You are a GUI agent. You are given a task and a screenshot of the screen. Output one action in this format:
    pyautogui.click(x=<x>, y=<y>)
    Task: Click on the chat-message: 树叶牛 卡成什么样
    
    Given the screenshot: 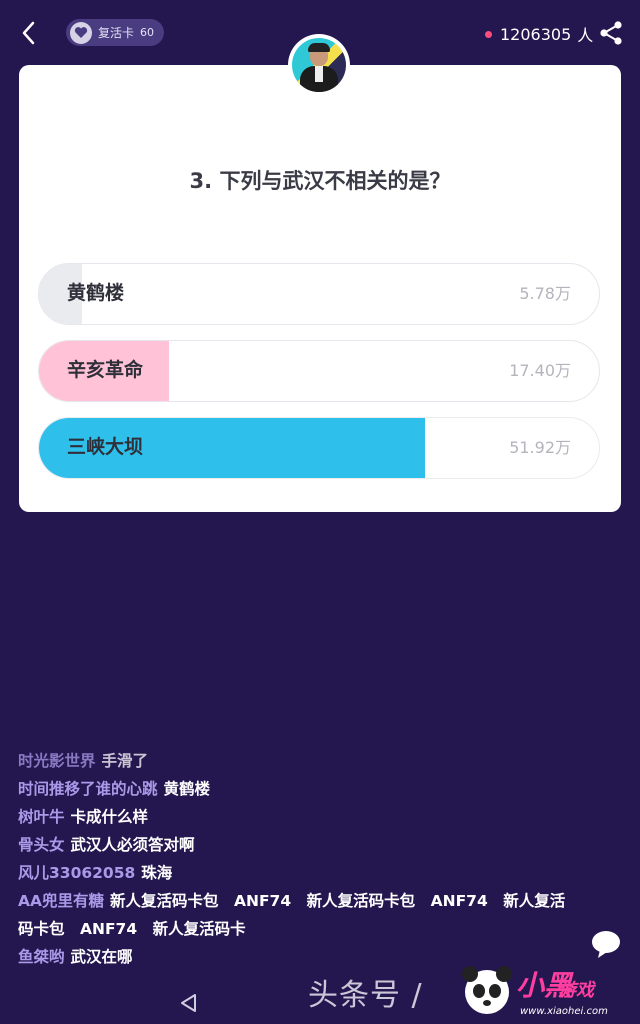 What is the action you would take?
    pyautogui.click(x=298, y=817)
    